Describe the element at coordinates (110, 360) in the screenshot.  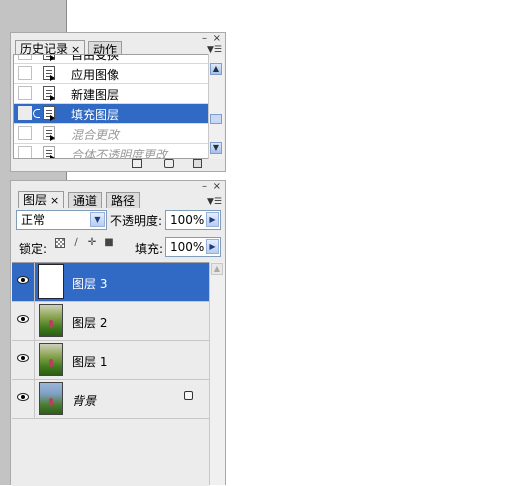
I see `layer-row: 图层 1` at that location.